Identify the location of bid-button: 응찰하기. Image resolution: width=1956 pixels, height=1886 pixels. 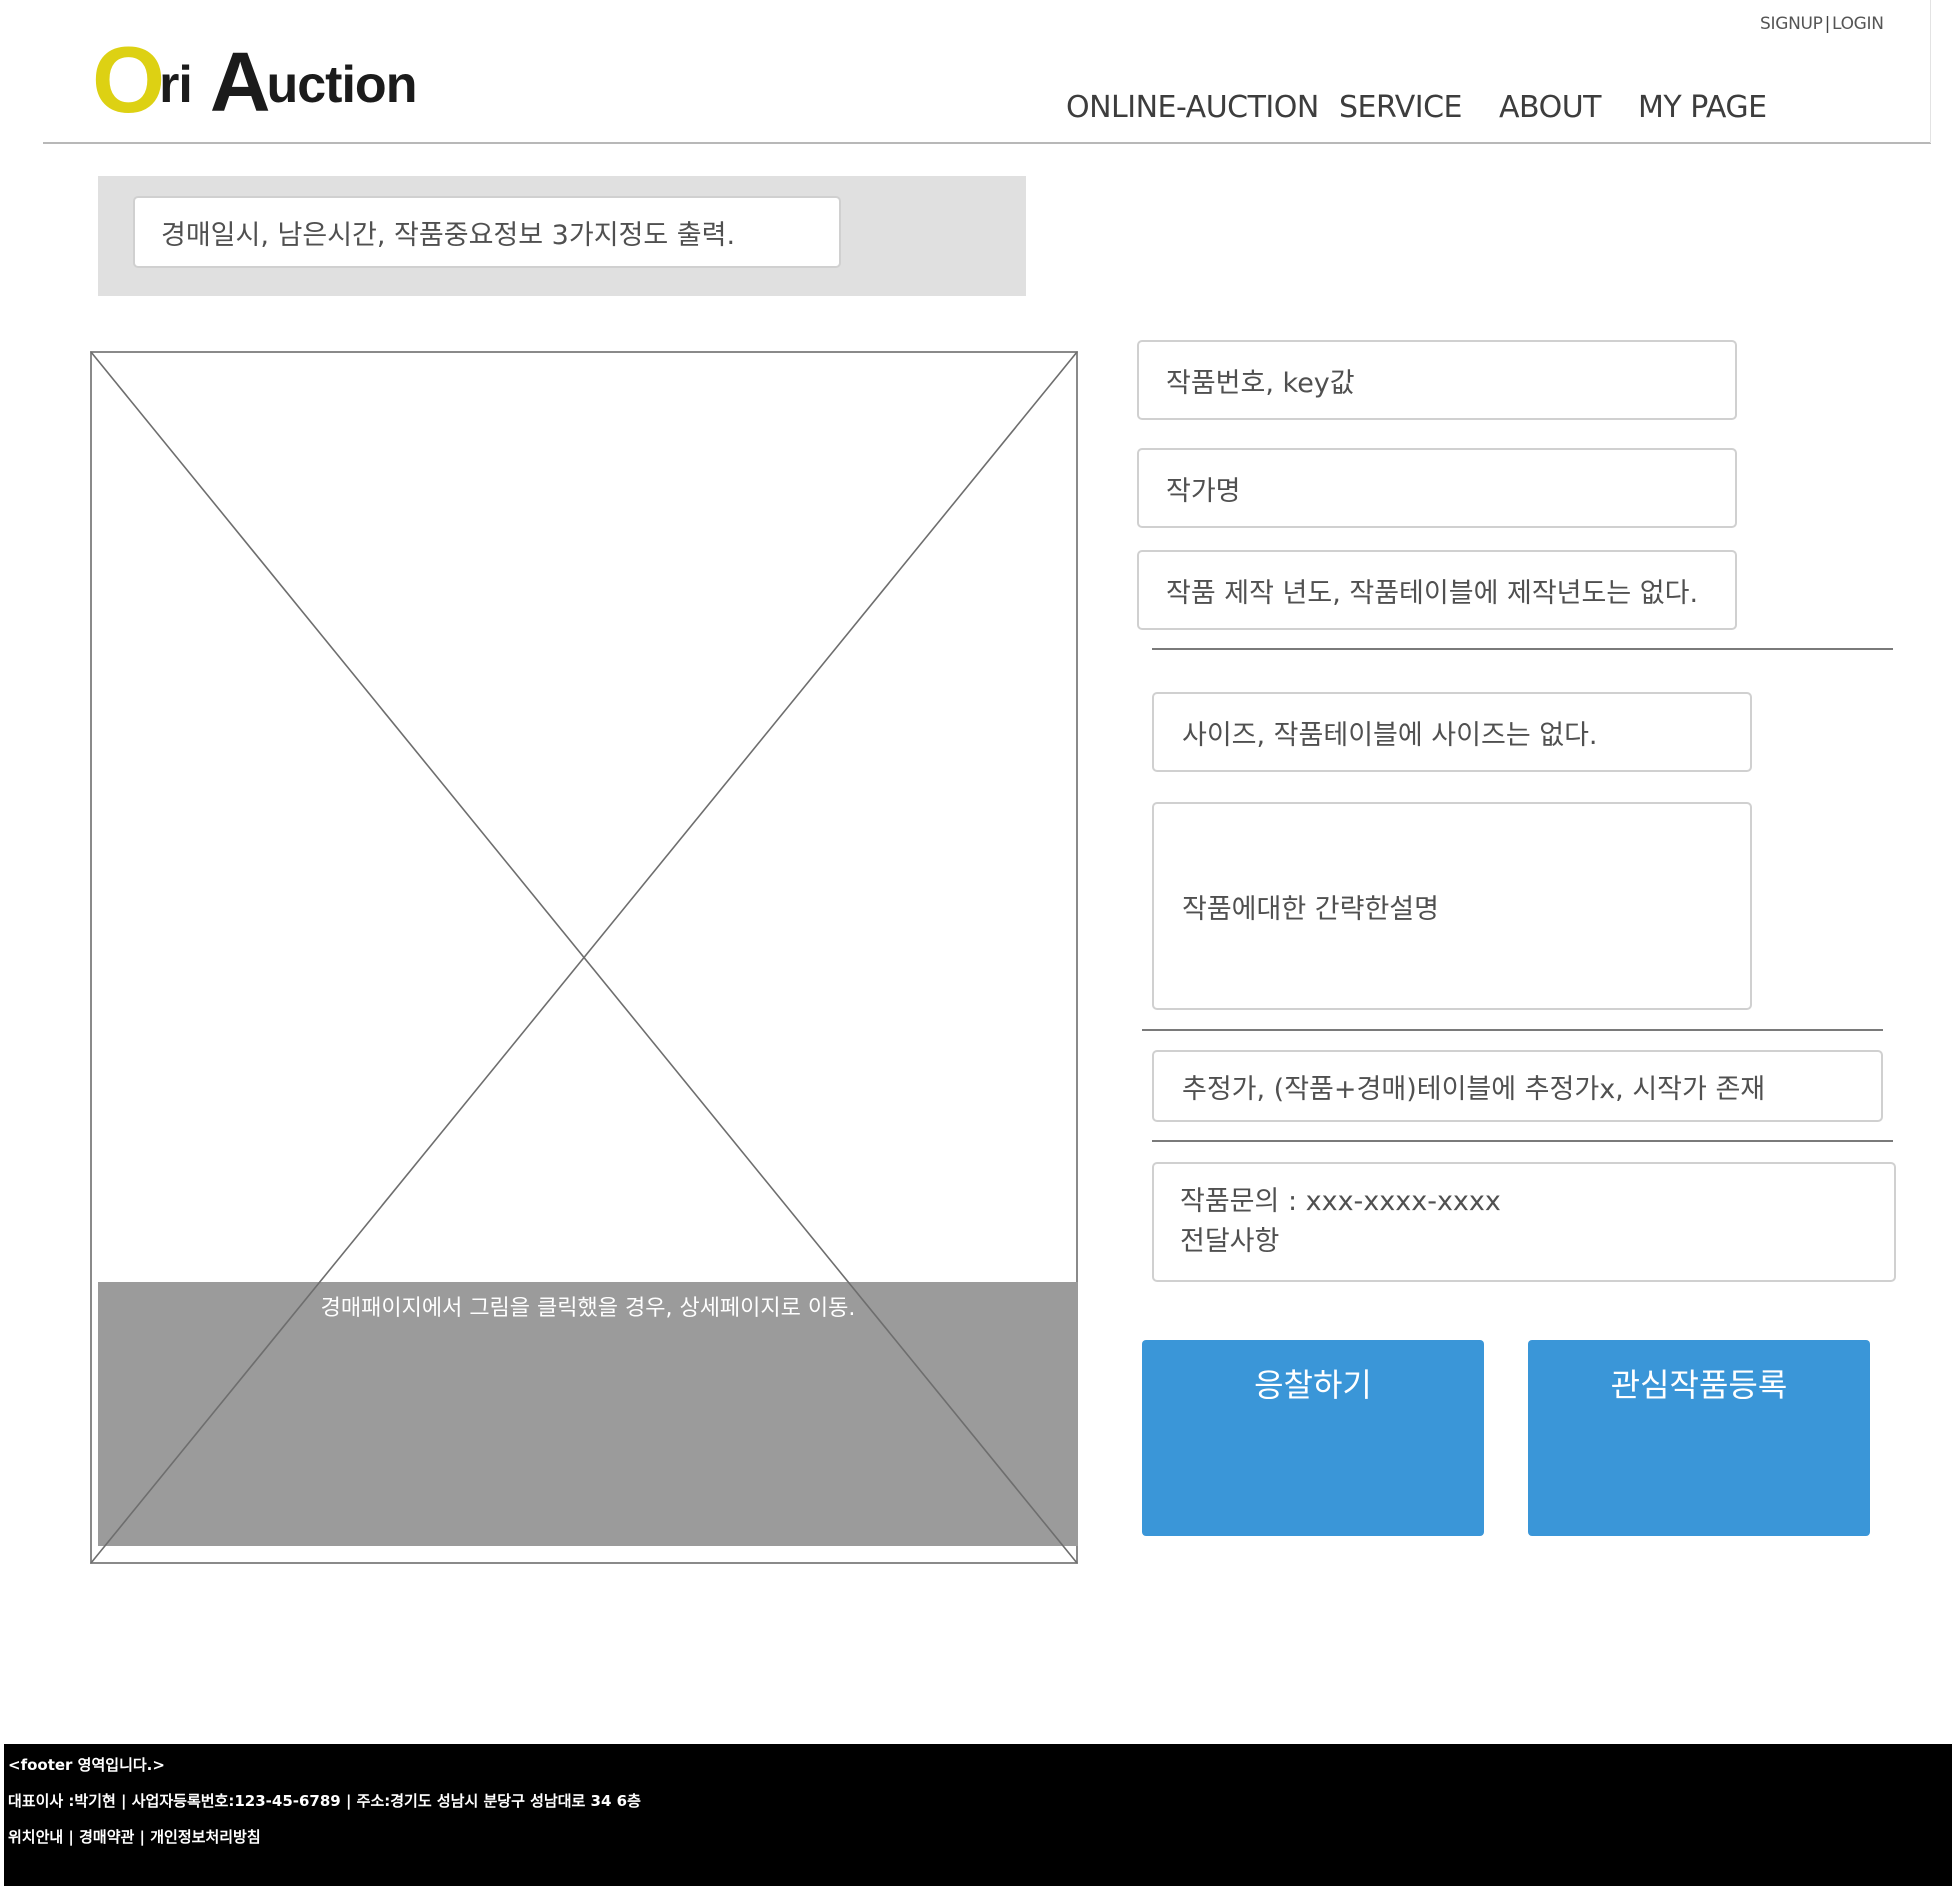
(1313, 1438).